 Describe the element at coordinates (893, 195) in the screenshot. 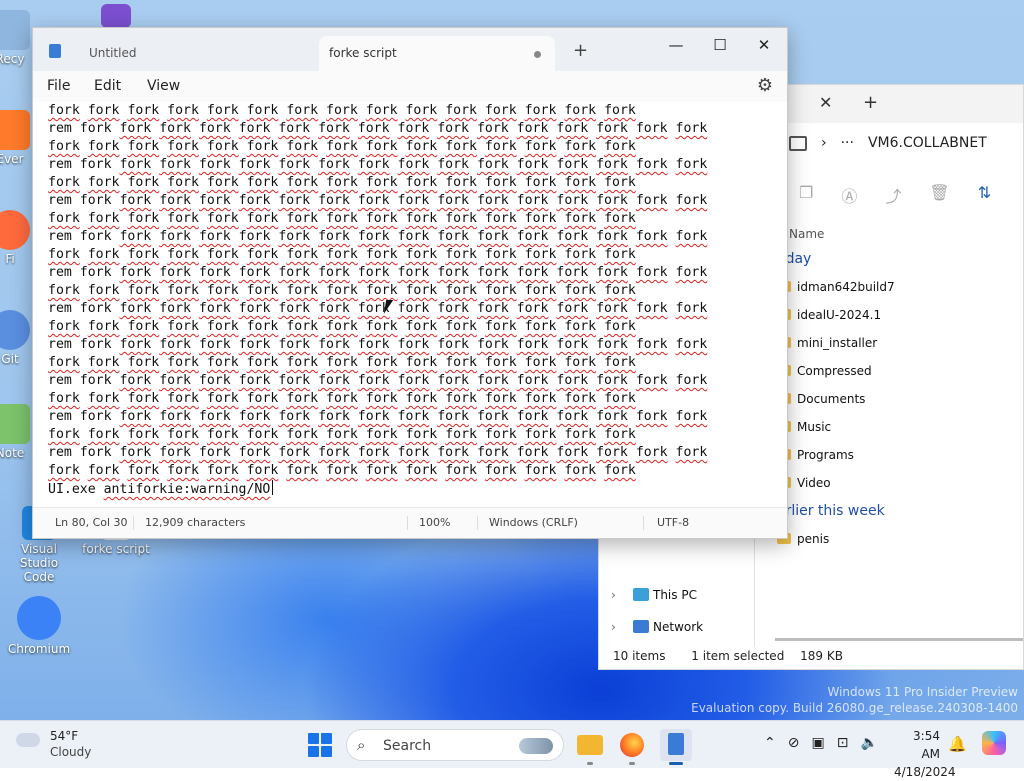

I see `share-icon: ⤴` at that location.